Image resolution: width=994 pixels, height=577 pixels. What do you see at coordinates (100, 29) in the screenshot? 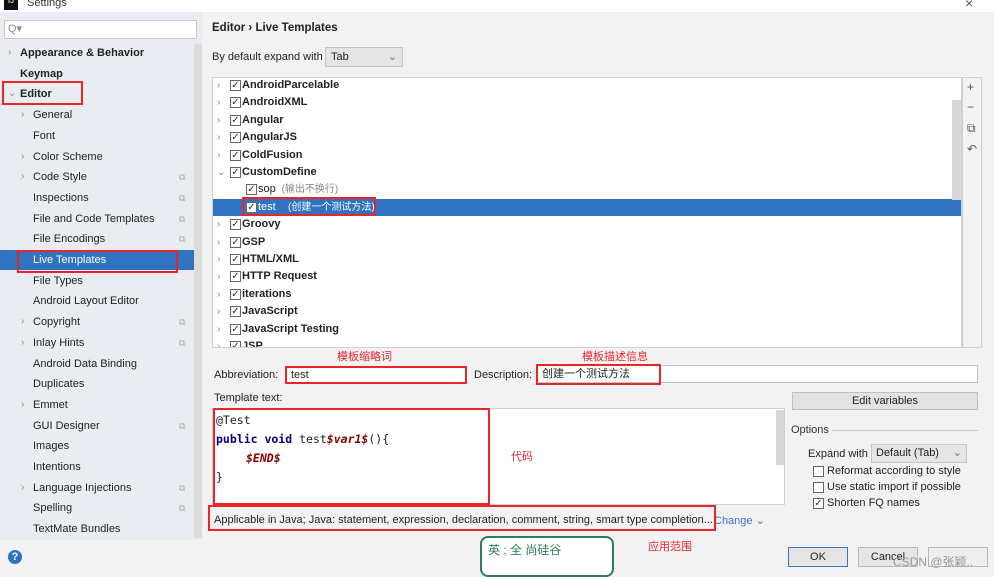
I see `settings-search-input: Q▾` at bounding box center [100, 29].